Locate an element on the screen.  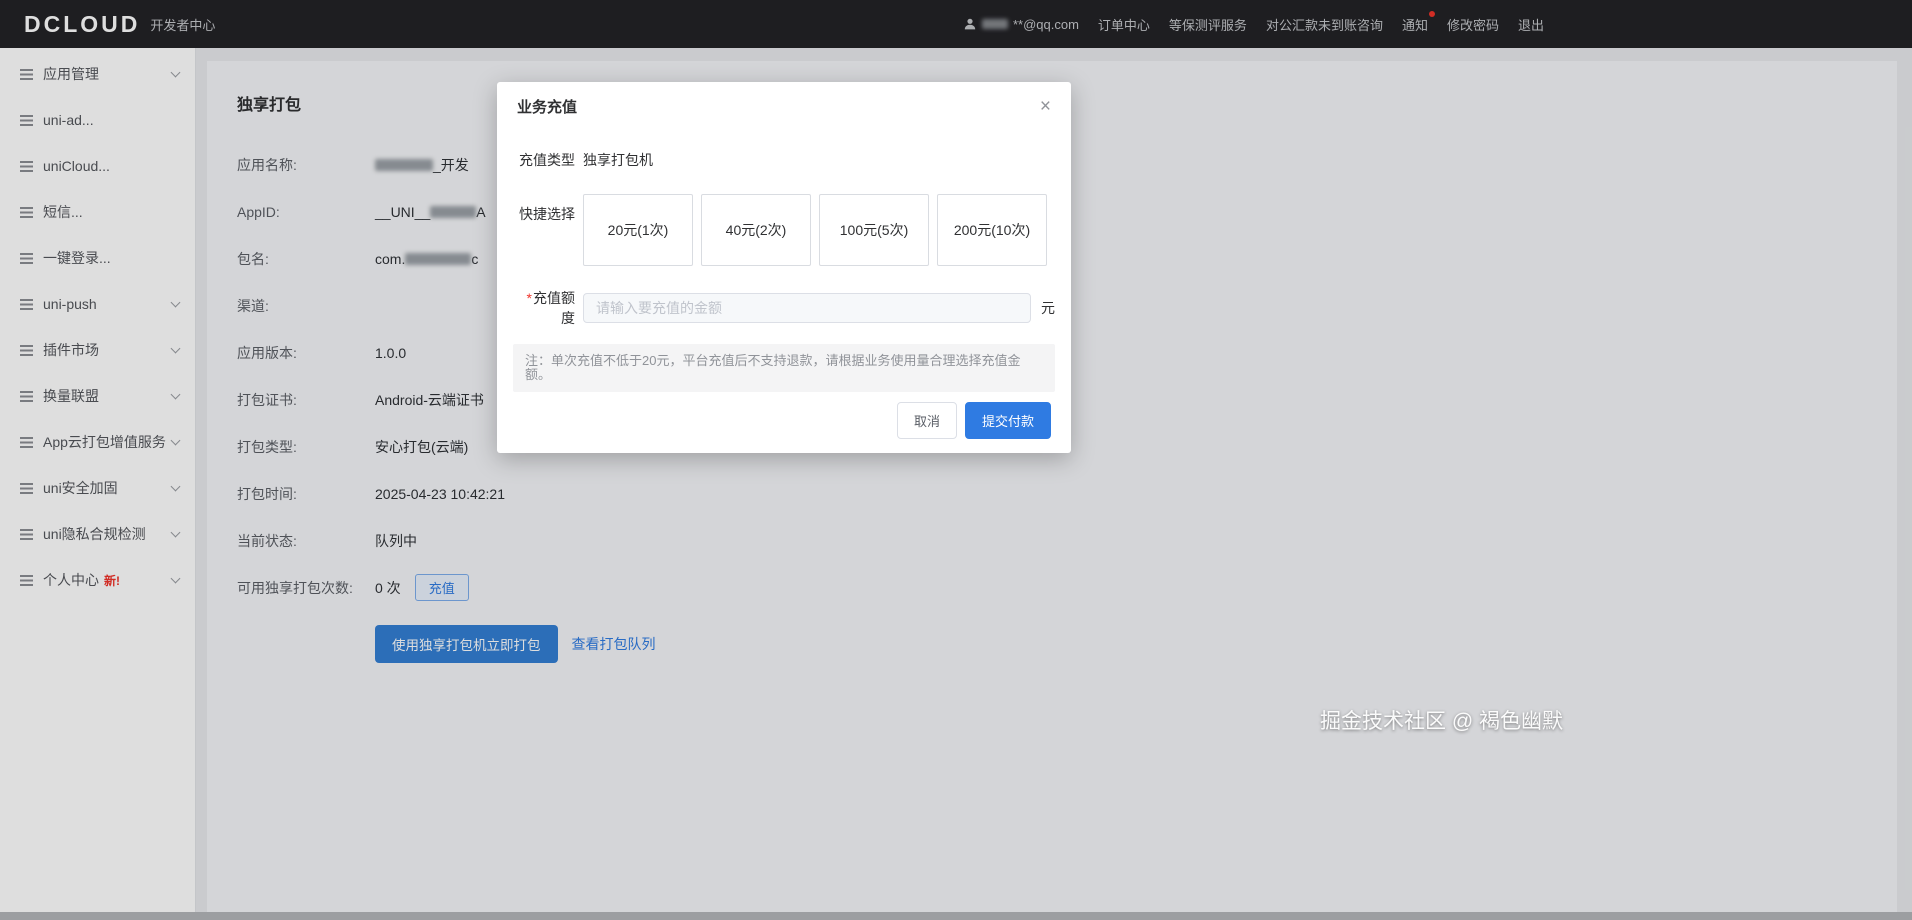
amount-row: *充值额度 元 is located at coordinates (784, 308).